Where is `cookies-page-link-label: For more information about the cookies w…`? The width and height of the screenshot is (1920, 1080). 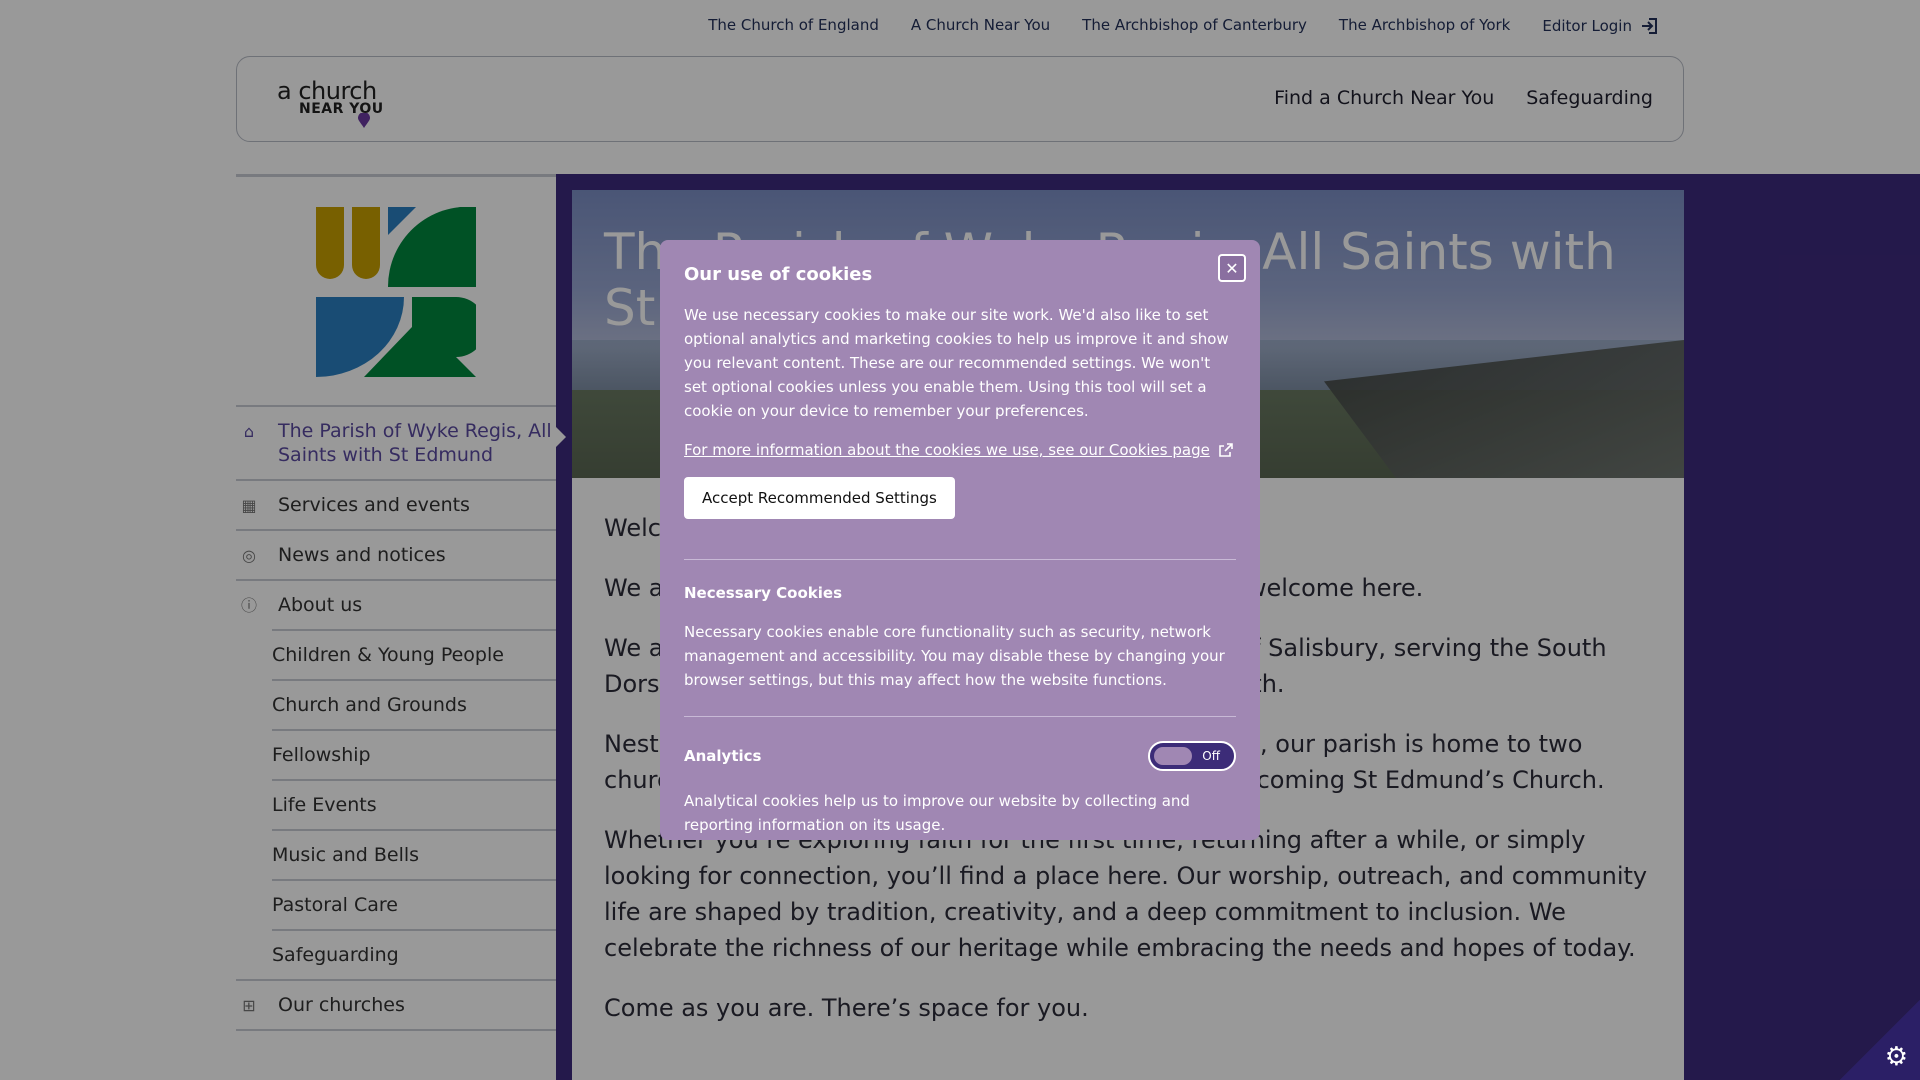
cookies-page-link-label: For more information about the cookies w… is located at coordinates (947, 450).